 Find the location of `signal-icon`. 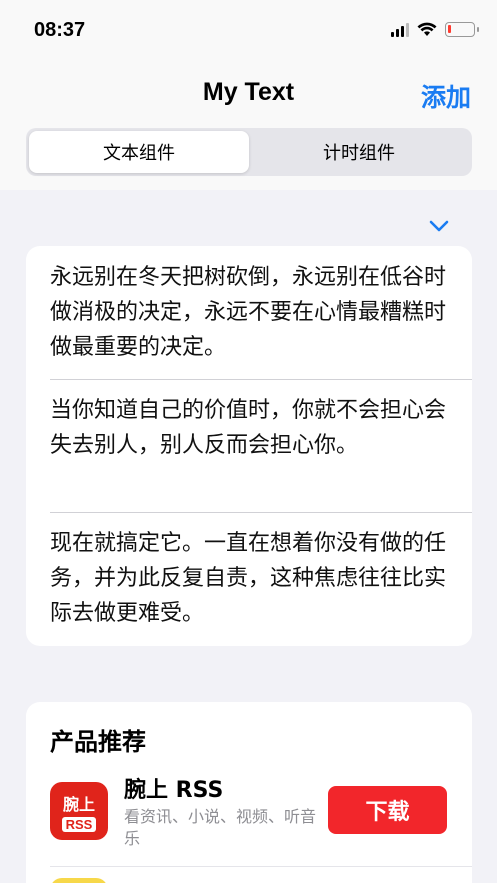

signal-icon is located at coordinates (400, 29).